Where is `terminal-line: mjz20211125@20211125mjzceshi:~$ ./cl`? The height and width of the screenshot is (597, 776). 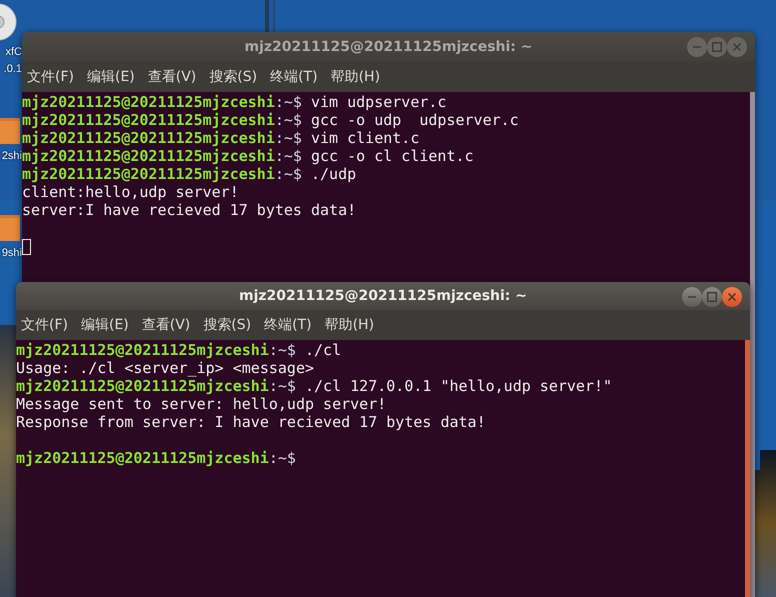
terminal-line: mjz20211125@20211125mjzceshi:~$ ./cl is located at coordinates (179, 350).